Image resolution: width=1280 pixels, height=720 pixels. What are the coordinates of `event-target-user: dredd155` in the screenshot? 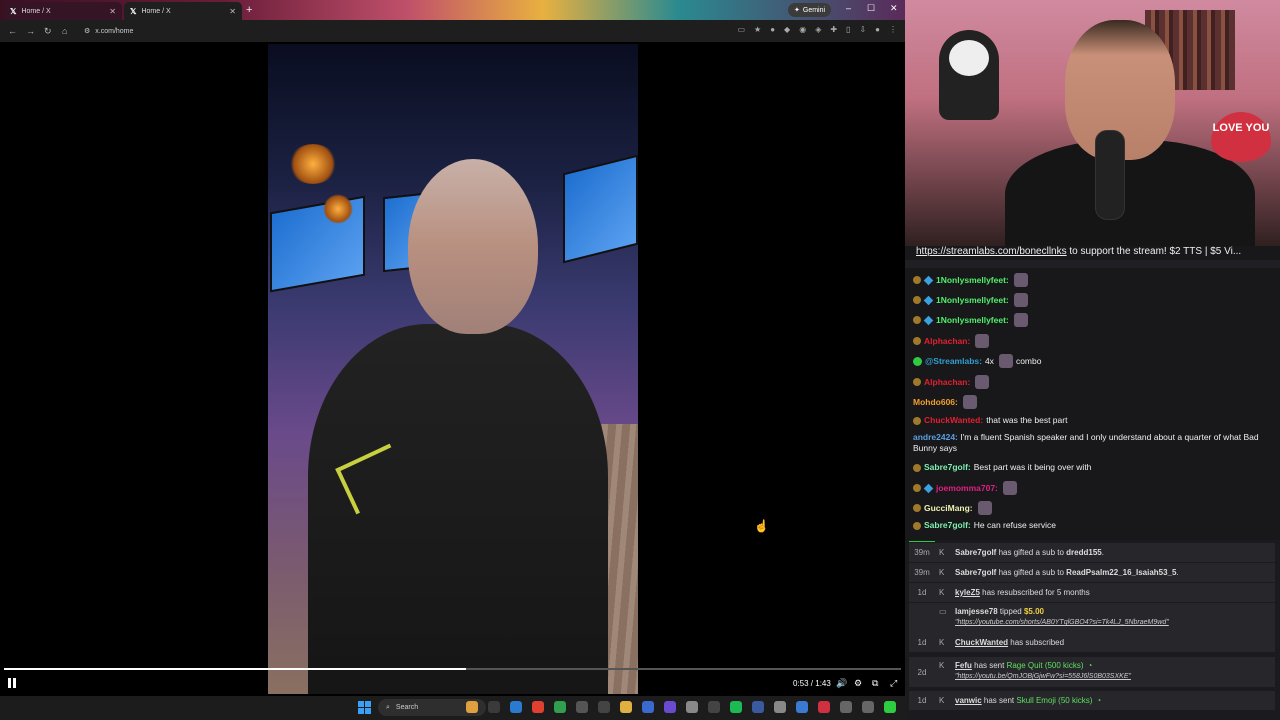 It's located at (1084, 552).